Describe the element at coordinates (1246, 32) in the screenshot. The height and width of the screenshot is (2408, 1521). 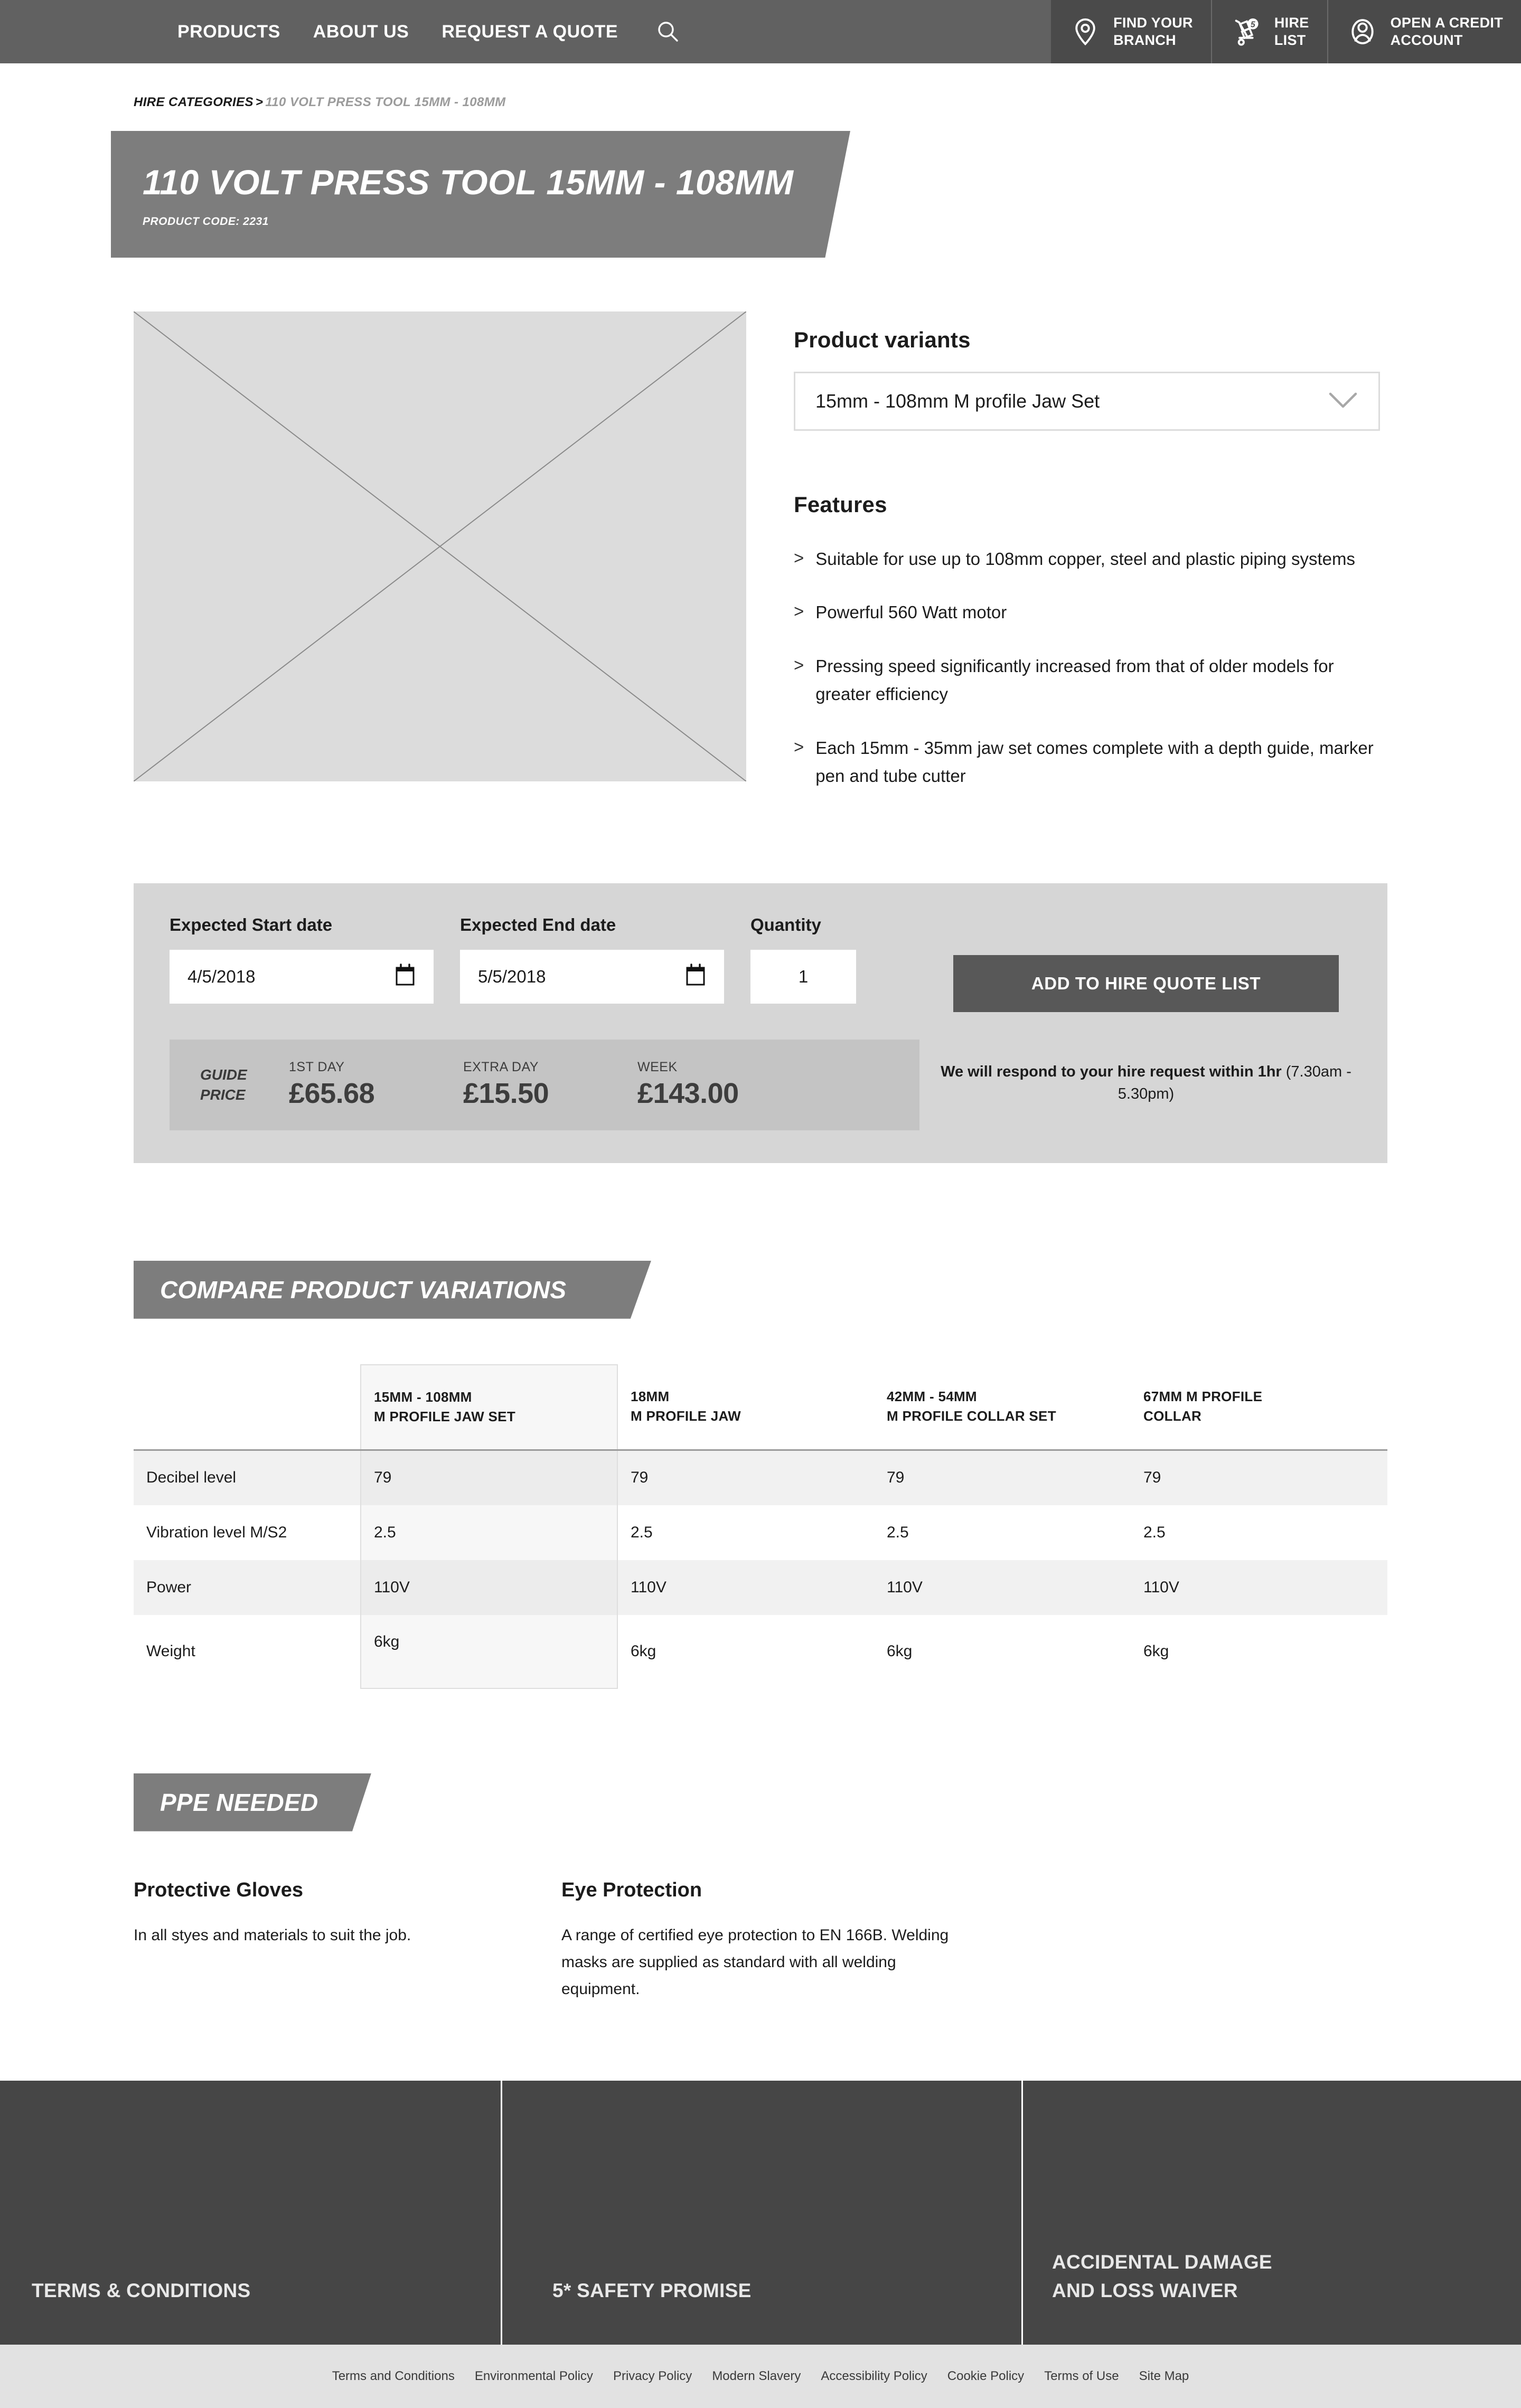
I see `hand-truck-icon: 5` at that location.